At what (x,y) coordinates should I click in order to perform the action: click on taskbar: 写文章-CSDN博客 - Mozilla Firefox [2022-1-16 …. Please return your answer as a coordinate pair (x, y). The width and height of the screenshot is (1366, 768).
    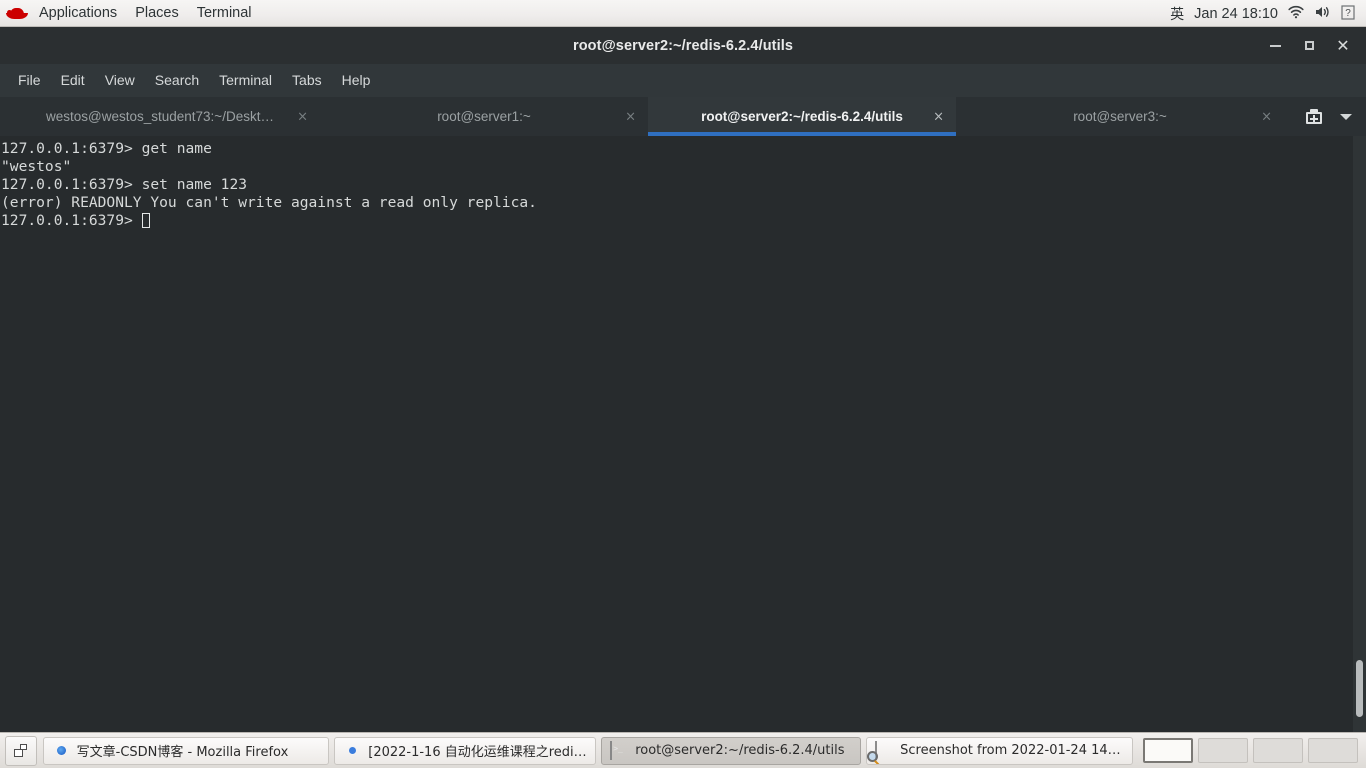
    Looking at the image, I should click on (683, 750).